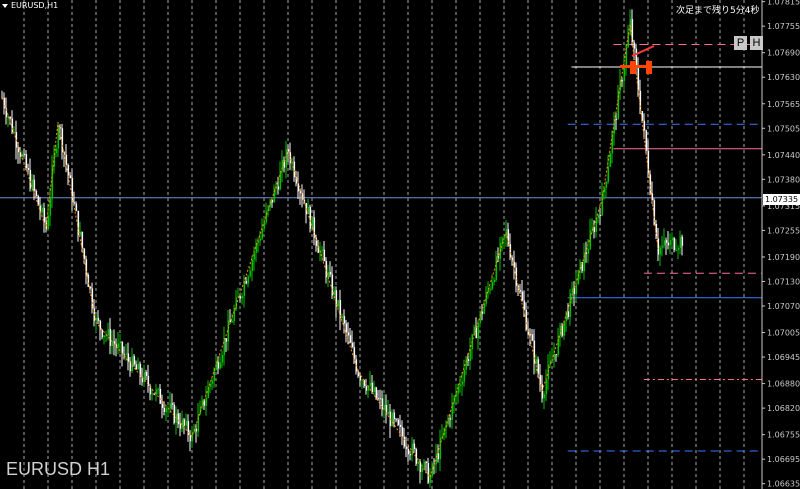 This screenshot has width=800, height=489. Describe the element at coordinates (783, 230) in the screenshot. I see `axis-tick-label: 1.07255` at that location.